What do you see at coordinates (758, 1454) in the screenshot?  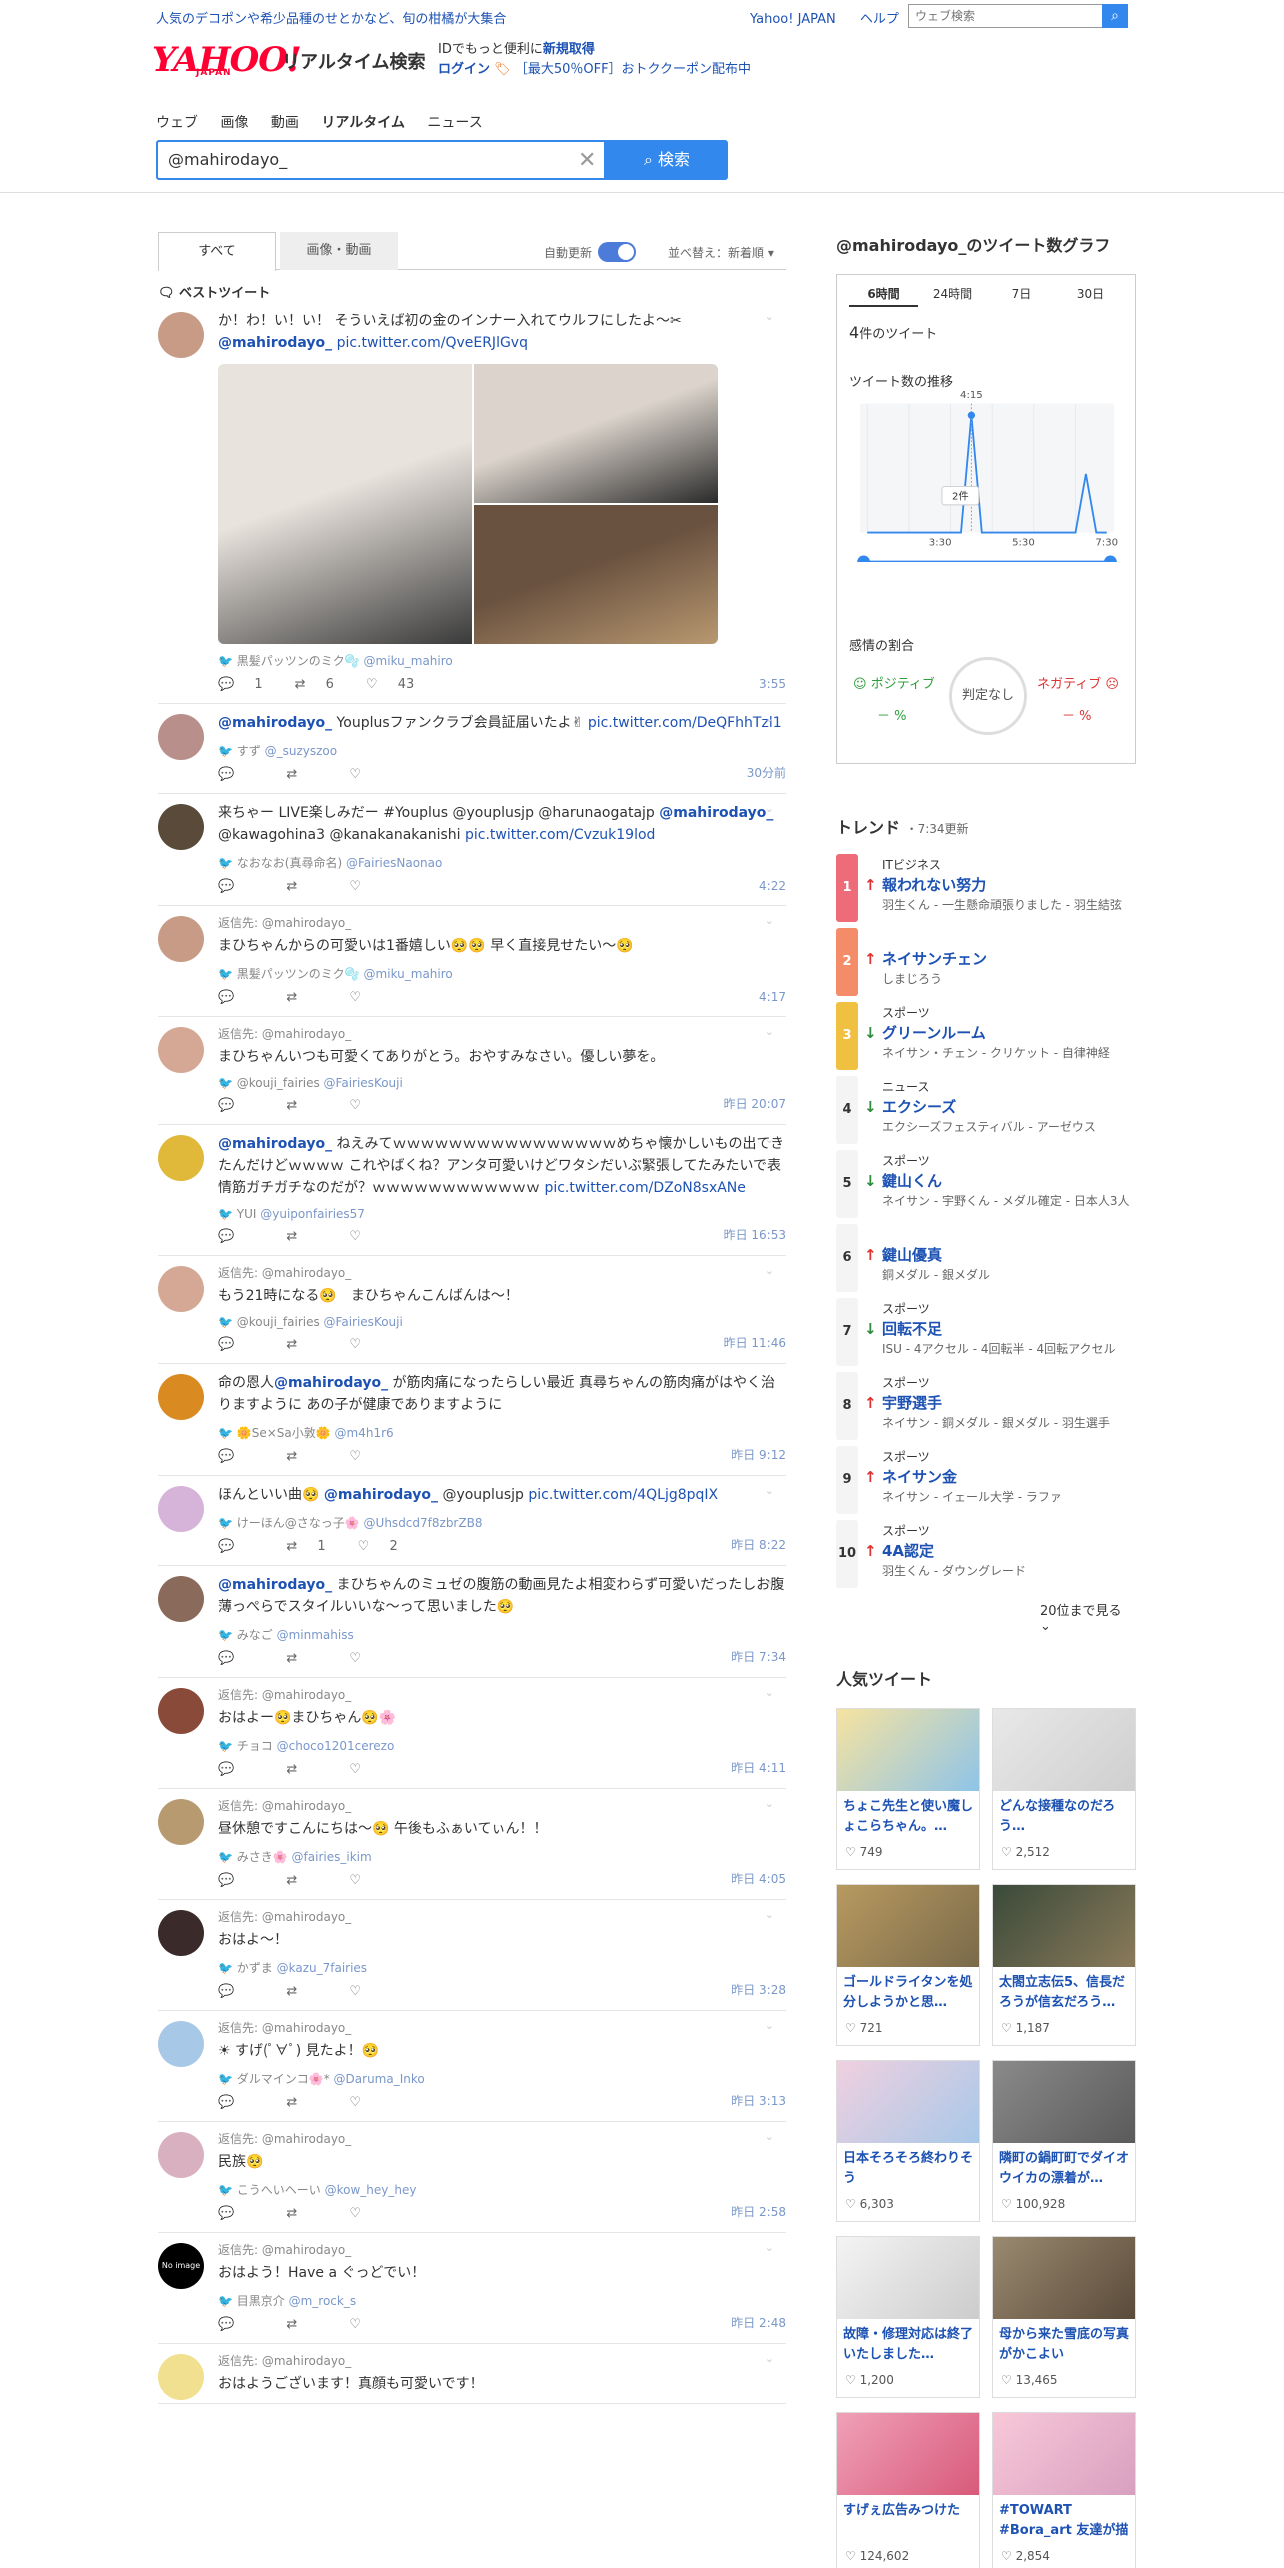 I see `tweet-time: 昨日 9:12` at bounding box center [758, 1454].